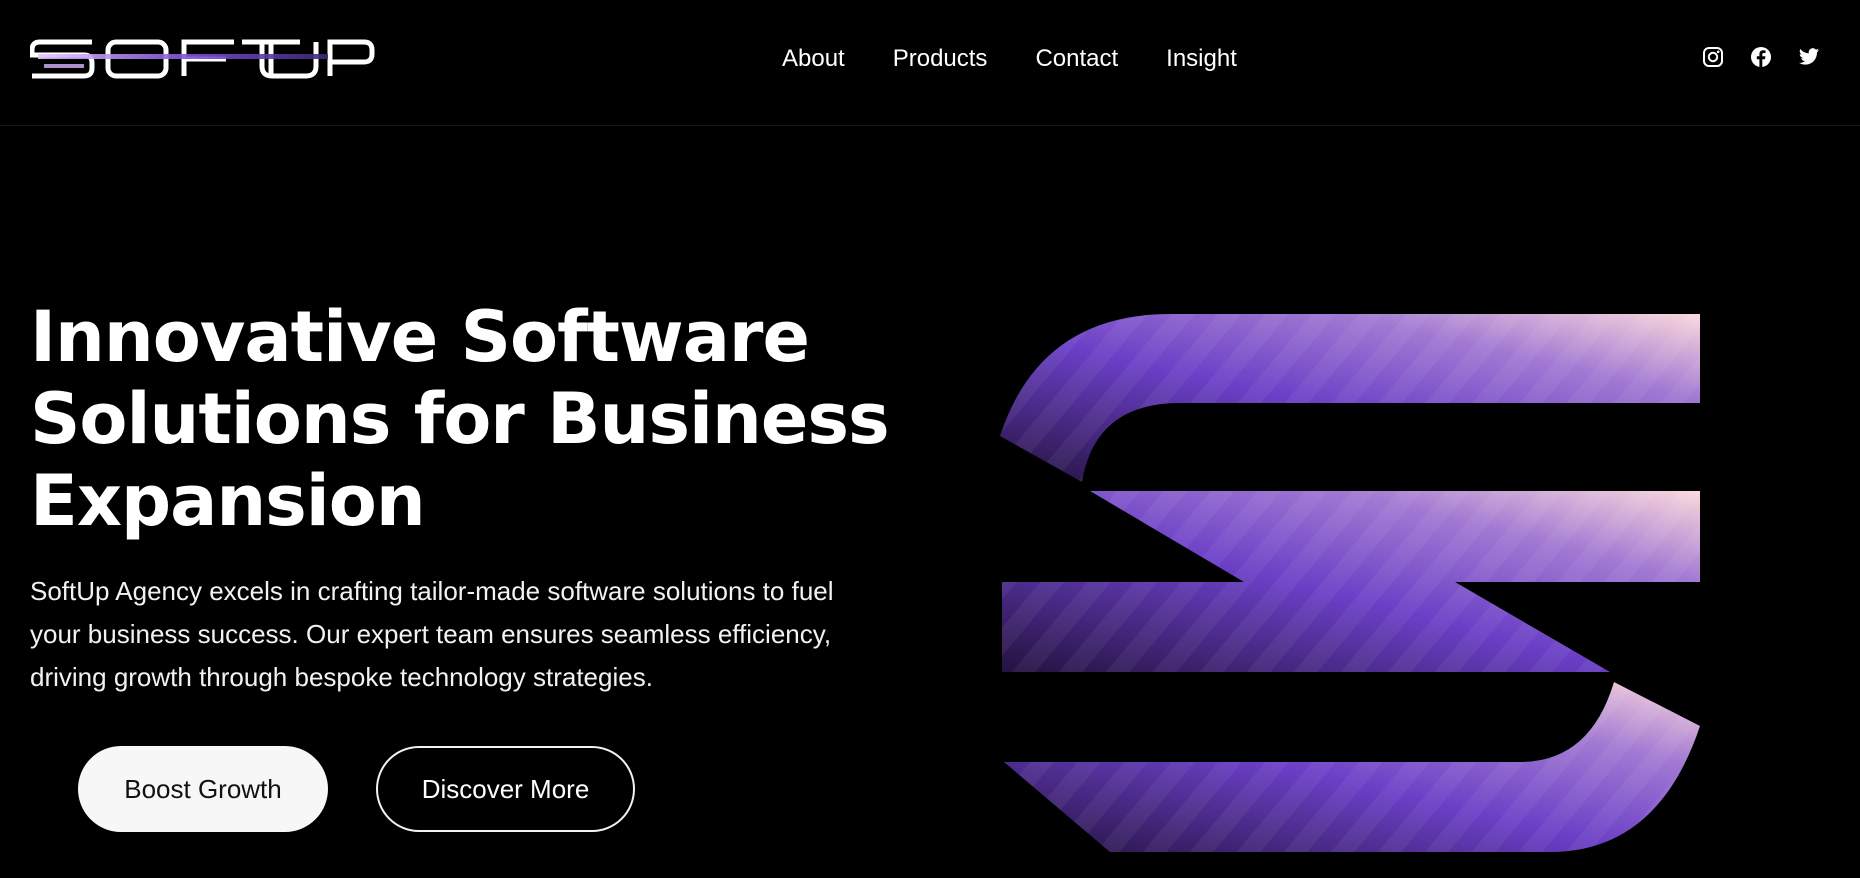 This screenshot has width=1860, height=878. I want to click on nav-products: Products, so click(940, 59).